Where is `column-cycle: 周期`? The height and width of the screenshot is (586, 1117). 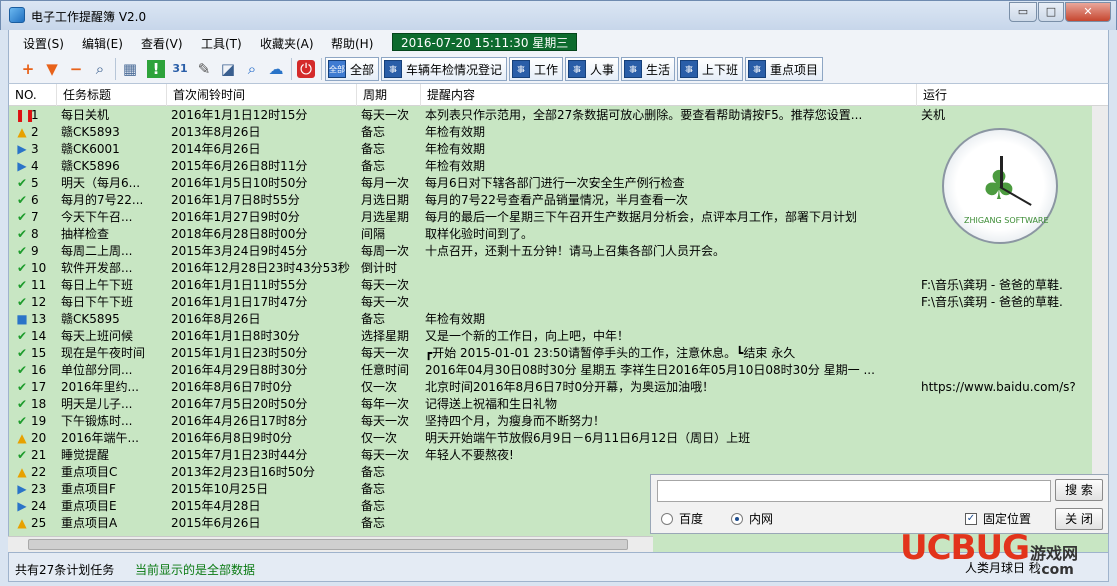 column-cycle: 周期 is located at coordinates (389, 95).